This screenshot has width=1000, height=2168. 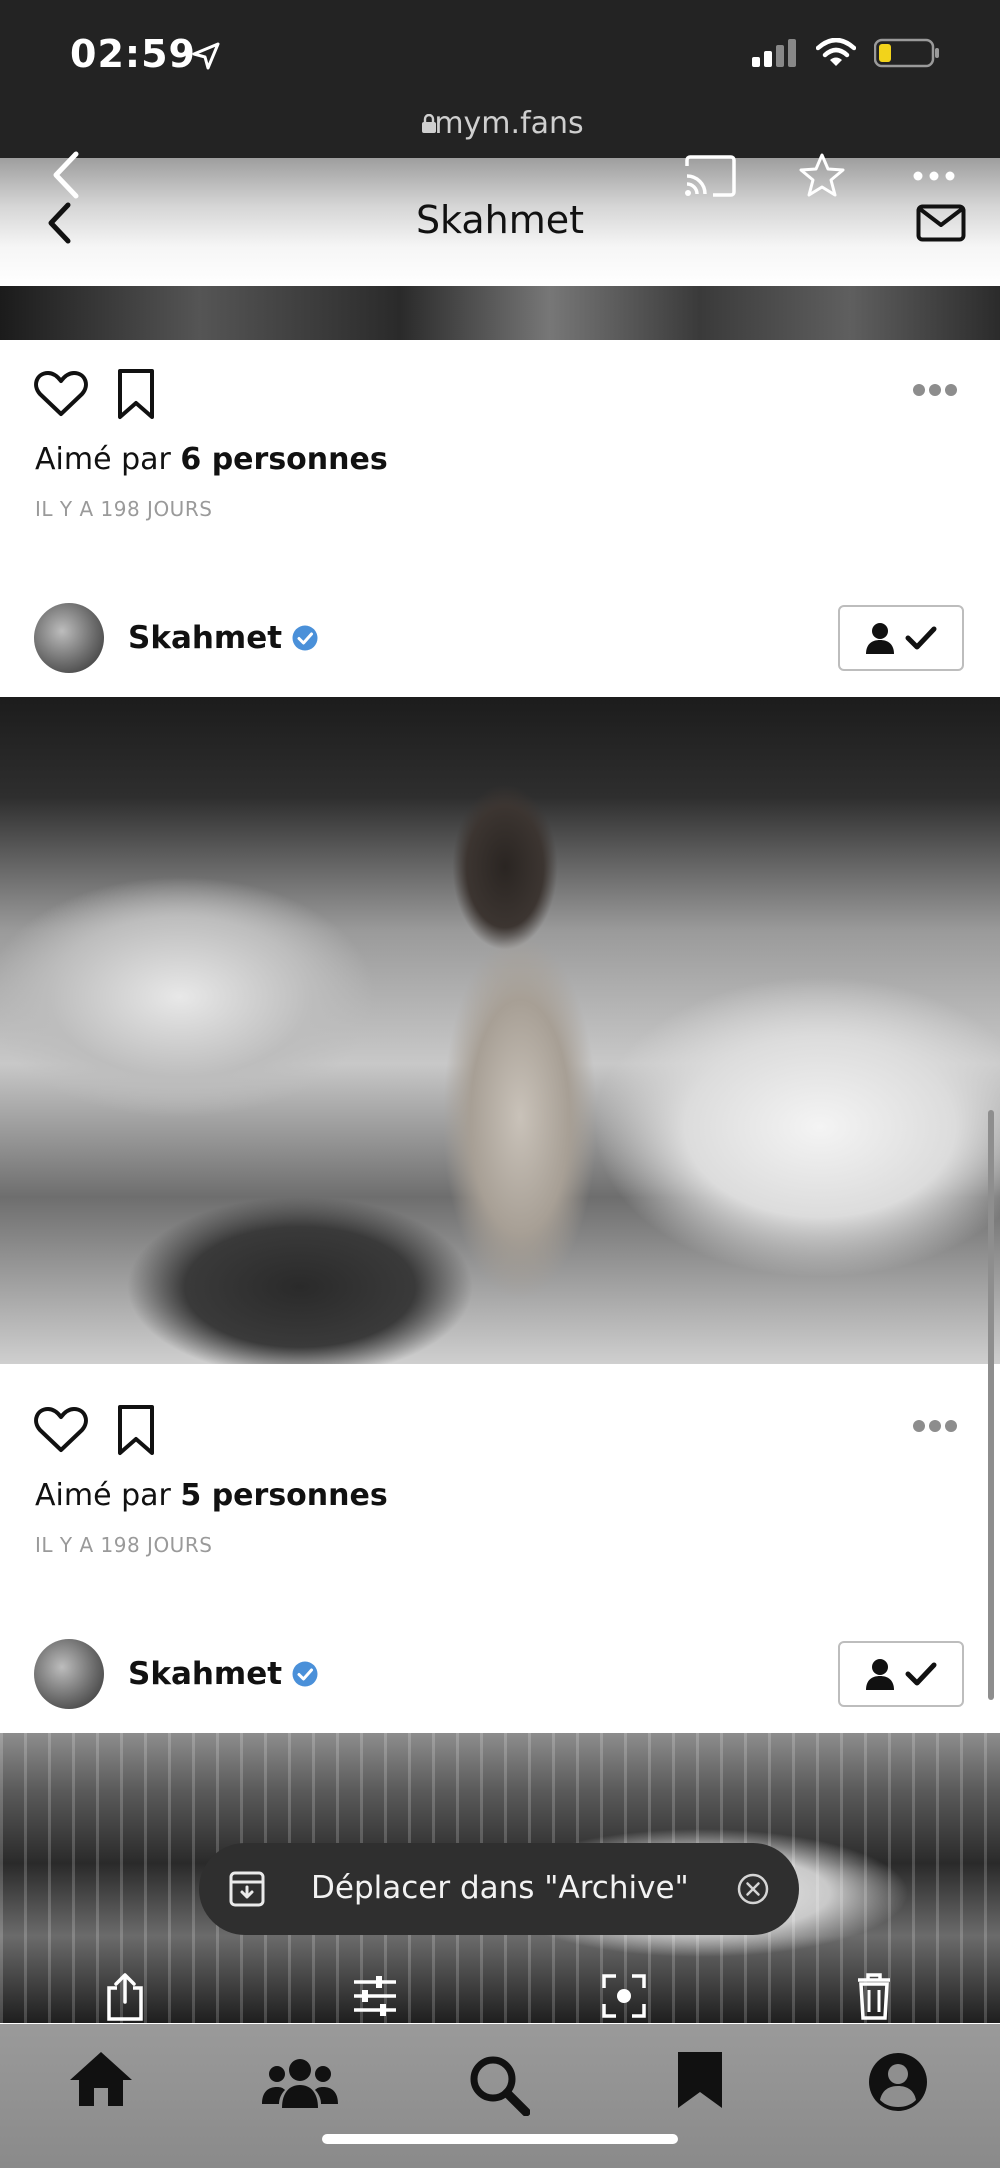 I want to click on archive-toast: Déplacer dans "Archive", so click(x=499, y=1889).